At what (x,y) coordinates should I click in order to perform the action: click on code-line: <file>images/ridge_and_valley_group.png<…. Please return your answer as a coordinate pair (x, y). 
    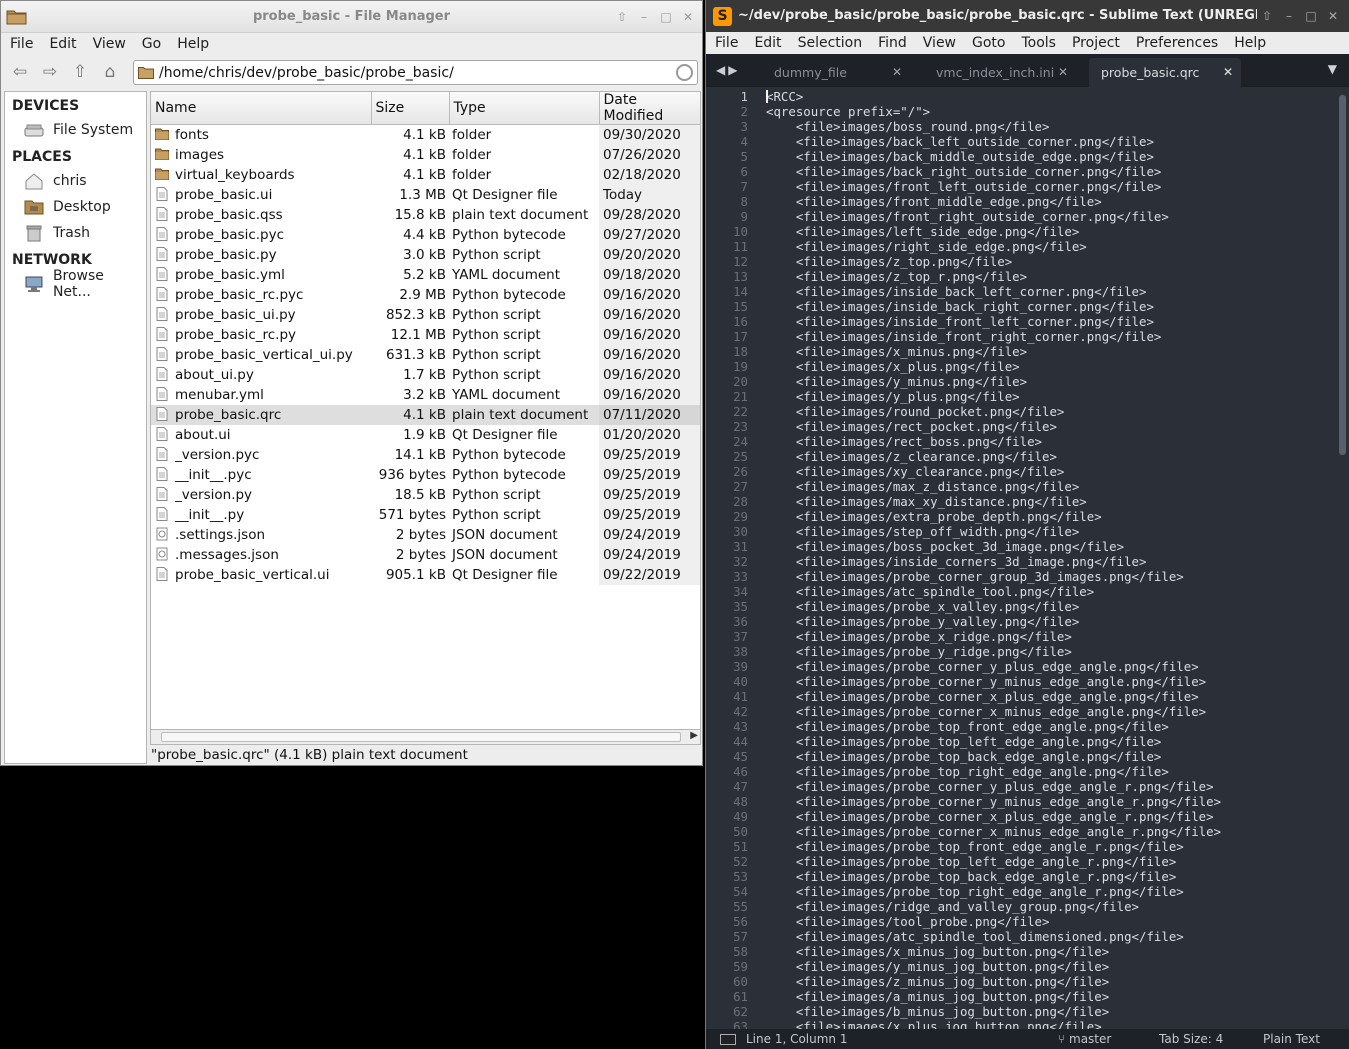
    Looking at the image, I should click on (993, 906).